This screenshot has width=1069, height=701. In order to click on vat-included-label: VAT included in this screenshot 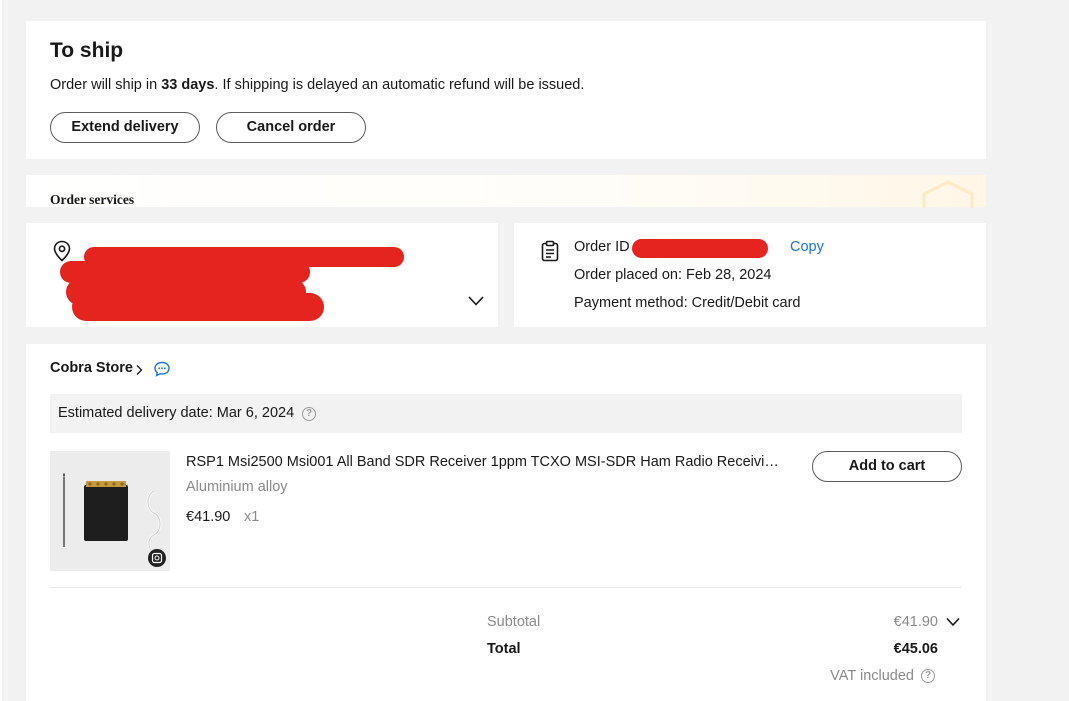, I will do `click(872, 676)`.